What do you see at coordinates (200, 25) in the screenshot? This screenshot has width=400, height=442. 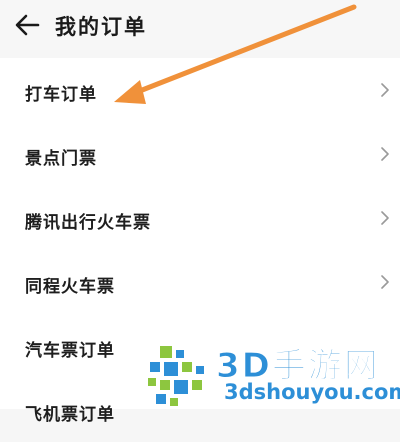 I see `top-bar: 我的订单` at bounding box center [200, 25].